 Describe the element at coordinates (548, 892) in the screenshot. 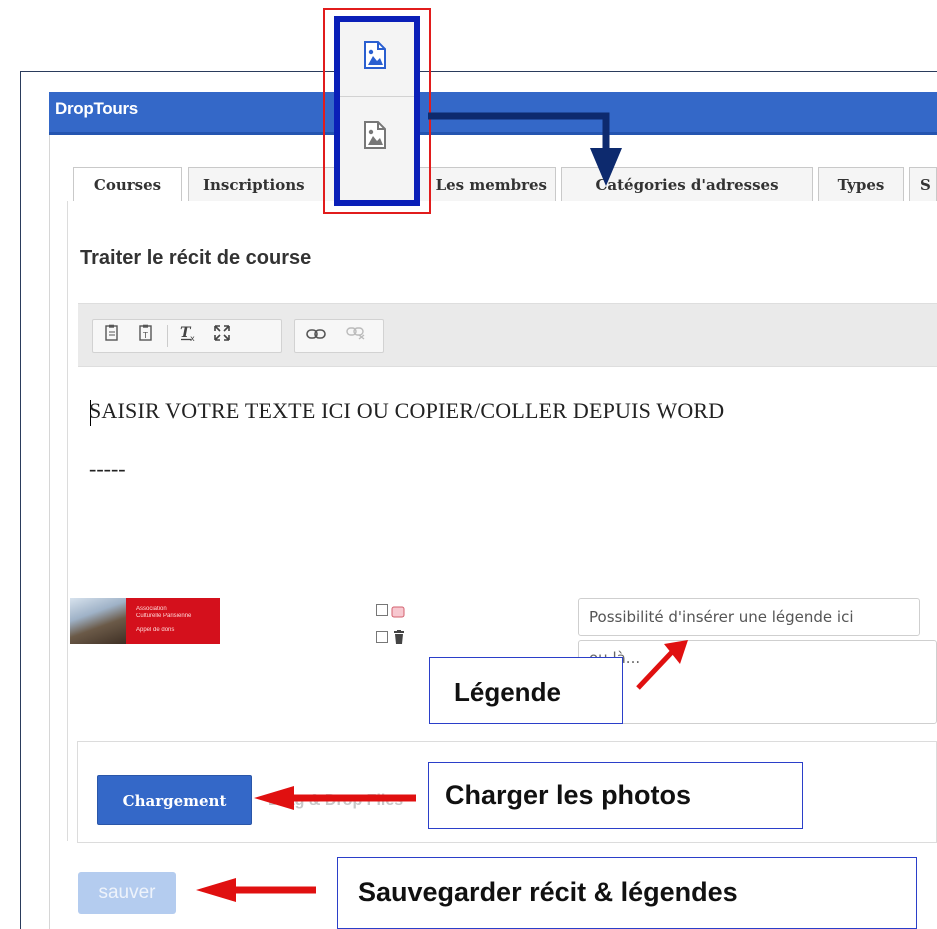

I see `annotation-text: Sauvegarder récit & légendes` at that location.